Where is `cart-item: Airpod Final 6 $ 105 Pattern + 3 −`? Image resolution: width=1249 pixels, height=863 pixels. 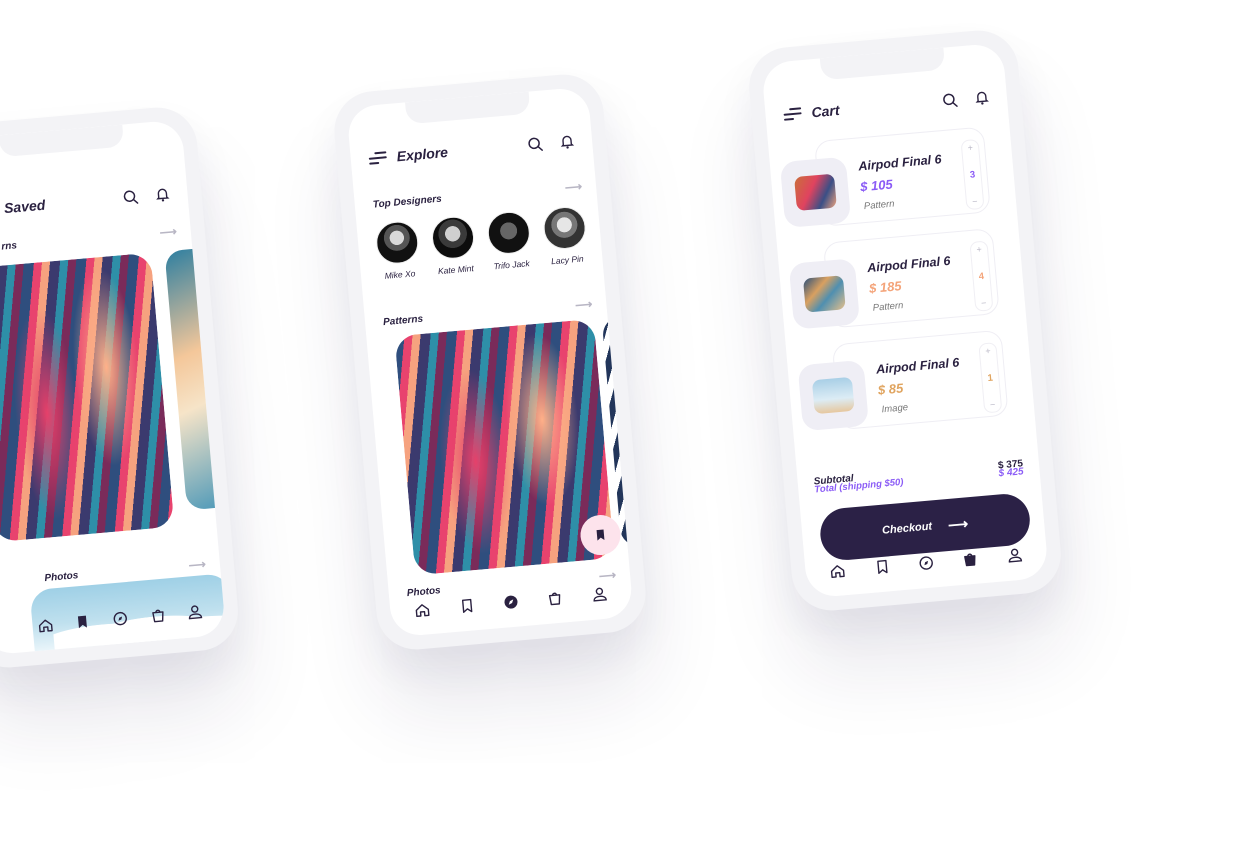 cart-item: Airpod Final 6 $ 105 Pattern + 3 − is located at coordinates (884, 178).